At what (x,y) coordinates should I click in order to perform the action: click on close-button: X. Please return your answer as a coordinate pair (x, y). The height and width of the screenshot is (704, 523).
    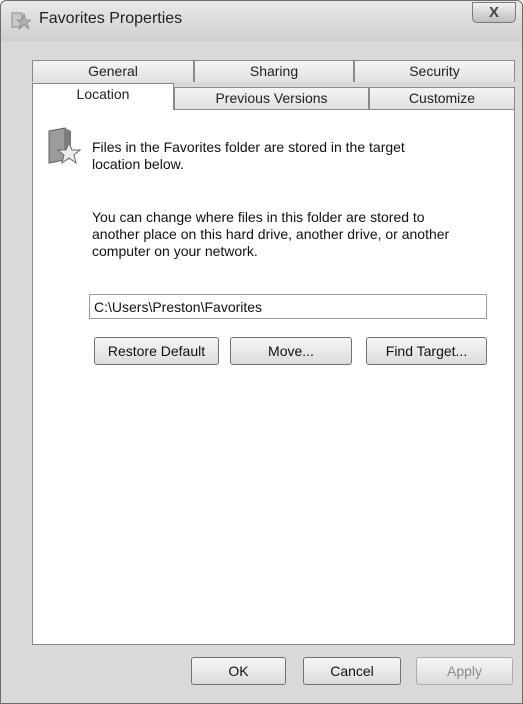
    Looking at the image, I should click on (494, 12).